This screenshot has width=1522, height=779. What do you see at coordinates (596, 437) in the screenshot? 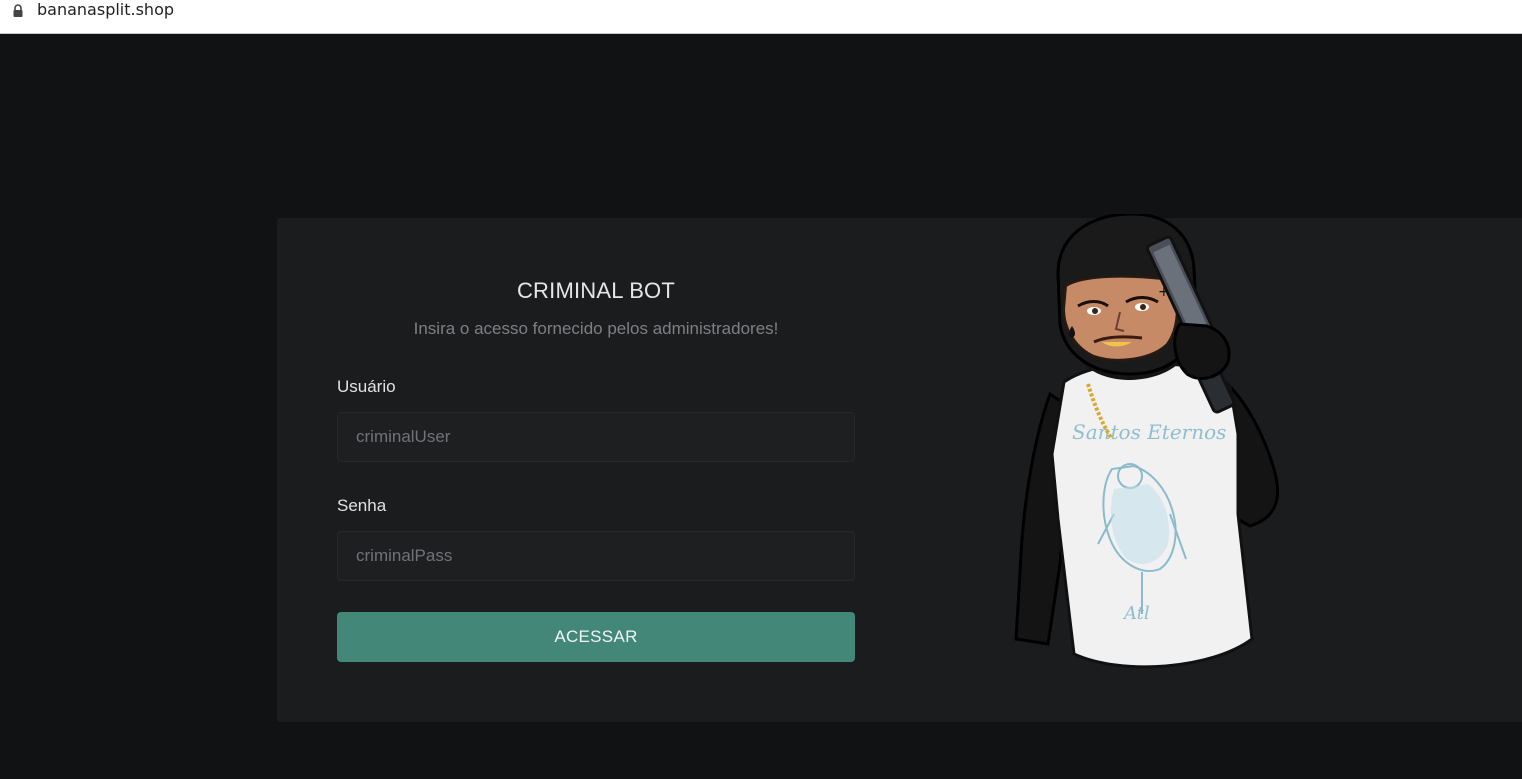
I see `username-input` at bounding box center [596, 437].